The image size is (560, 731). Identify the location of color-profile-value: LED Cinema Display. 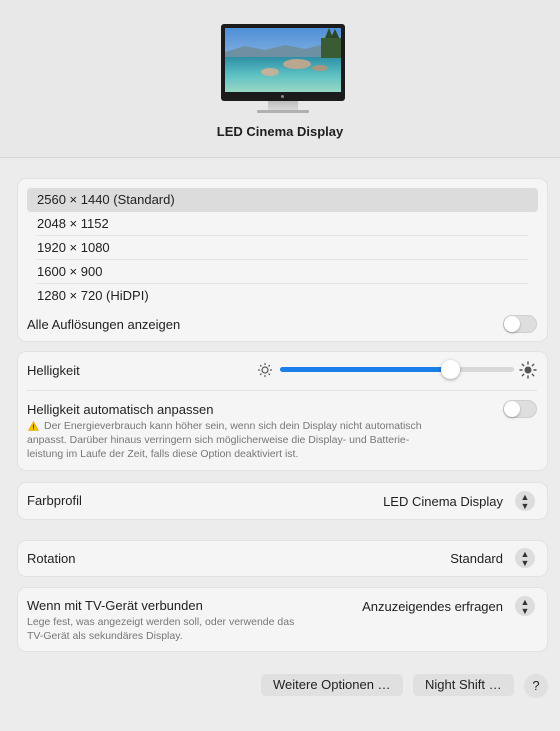
(443, 501).